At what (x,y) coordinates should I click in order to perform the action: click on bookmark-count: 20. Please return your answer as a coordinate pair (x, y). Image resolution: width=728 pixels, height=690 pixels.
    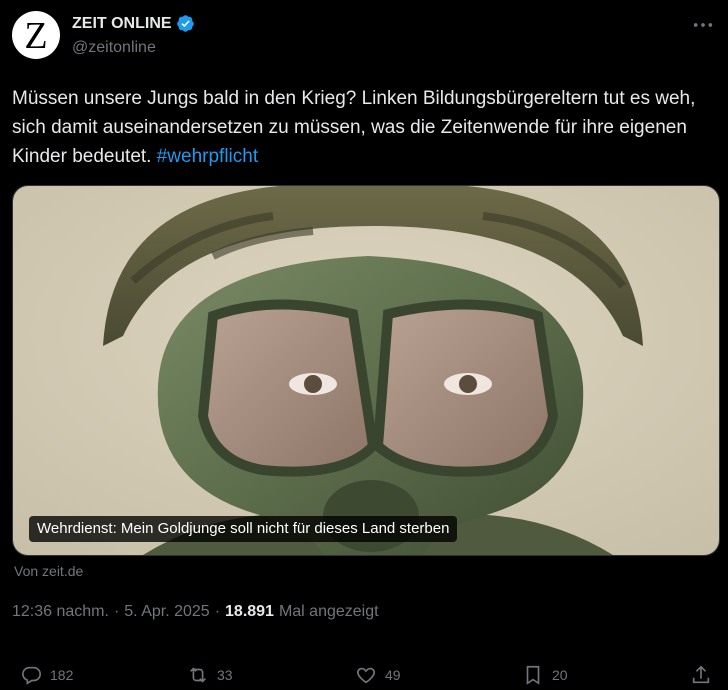
    Looking at the image, I should click on (560, 675).